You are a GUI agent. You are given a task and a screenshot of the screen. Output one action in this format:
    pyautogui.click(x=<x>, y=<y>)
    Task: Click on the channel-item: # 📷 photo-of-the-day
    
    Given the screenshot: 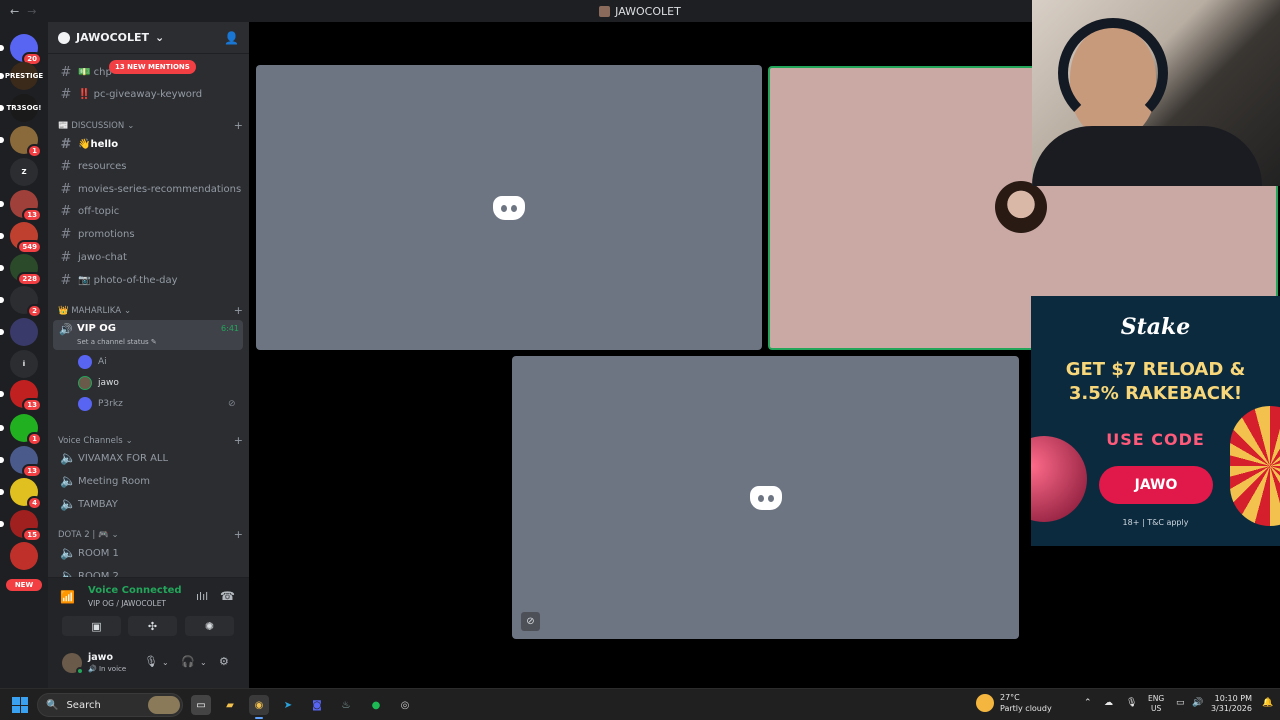 What is the action you would take?
    pyautogui.click(x=148, y=280)
    